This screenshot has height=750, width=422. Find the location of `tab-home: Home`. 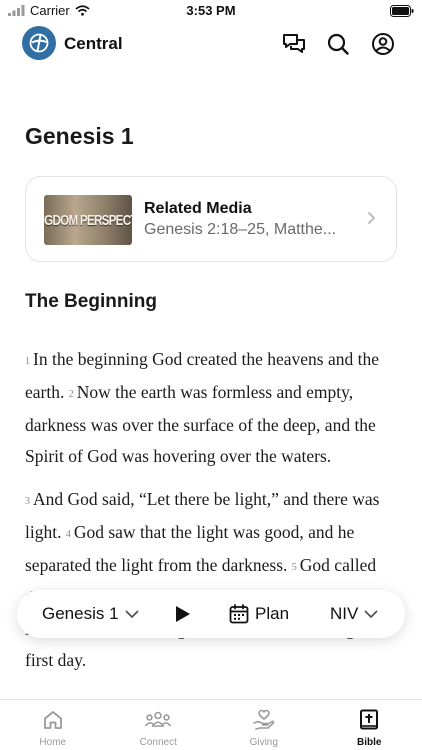

tab-home: Home is located at coordinates (53, 725).